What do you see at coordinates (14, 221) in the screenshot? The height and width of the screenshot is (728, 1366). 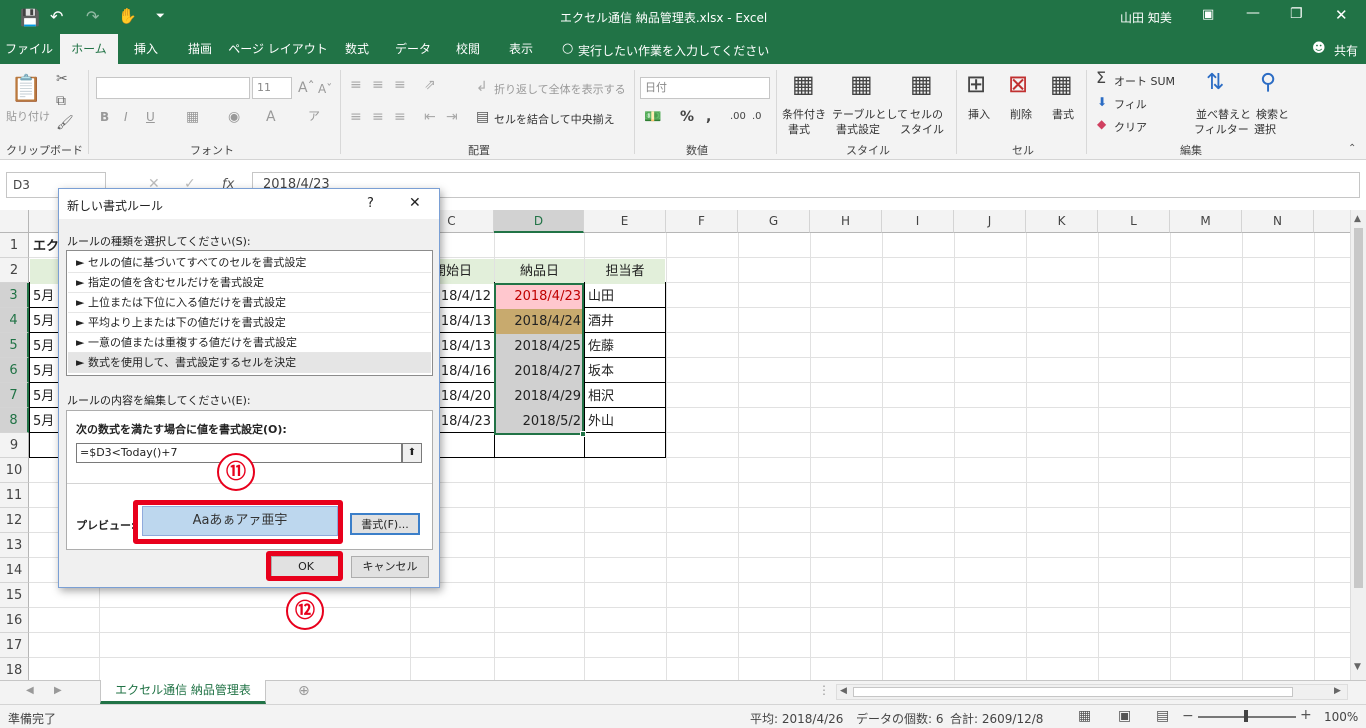 I see `select-all-corner` at bounding box center [14, 221].